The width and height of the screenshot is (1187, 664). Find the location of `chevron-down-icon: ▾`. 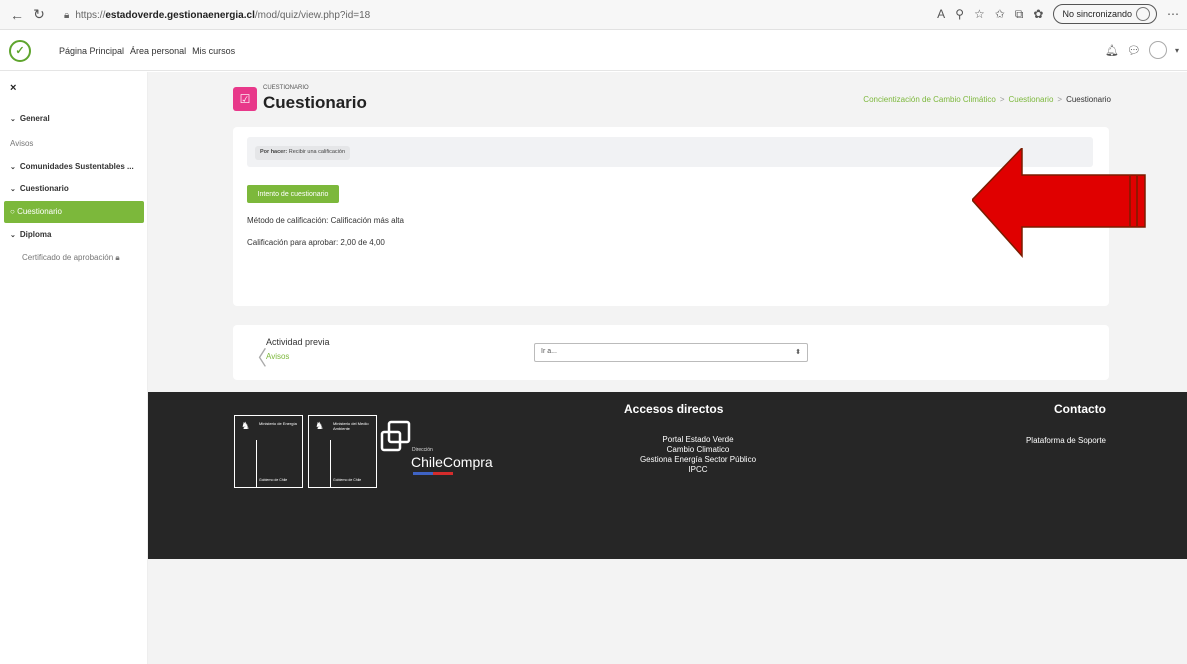

chevron-down-icon: ▾ is located at coordinates (1177, 50).